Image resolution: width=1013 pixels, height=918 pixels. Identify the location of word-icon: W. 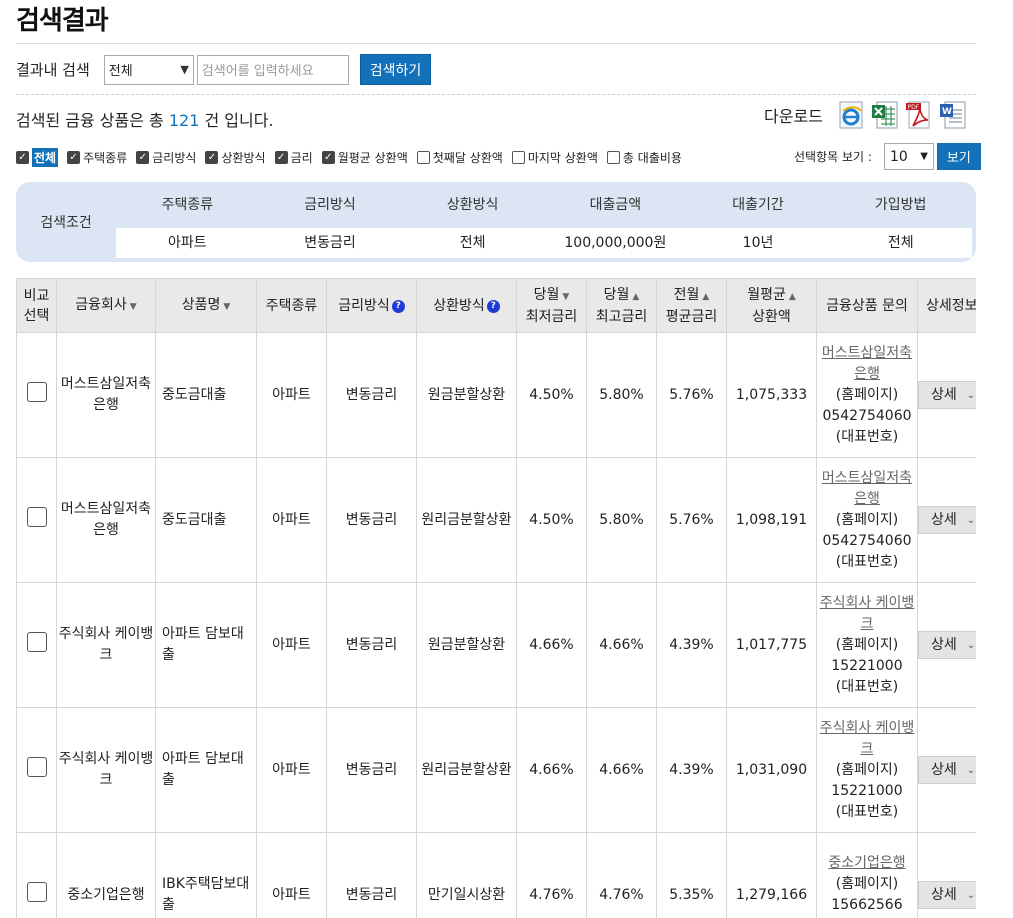
(953, 115).